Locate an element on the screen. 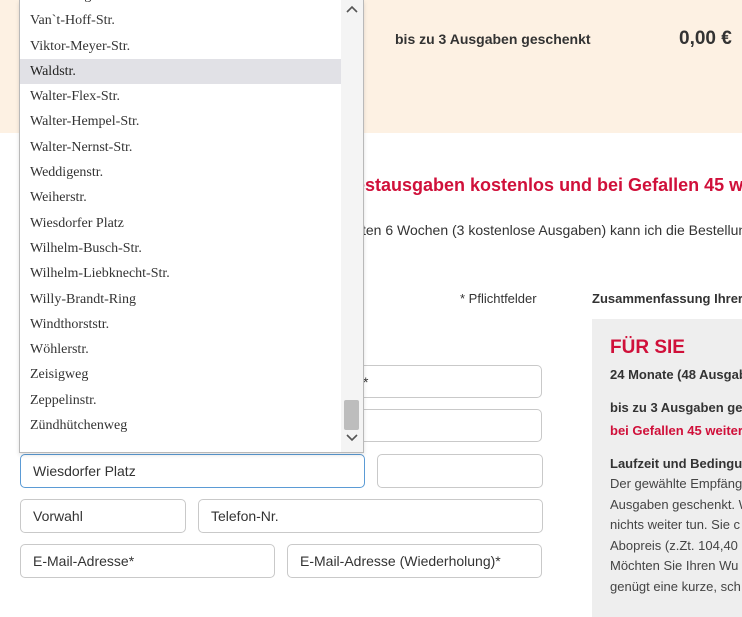  street-option: Wöhlerstr. is located at coordinates (181, 349).